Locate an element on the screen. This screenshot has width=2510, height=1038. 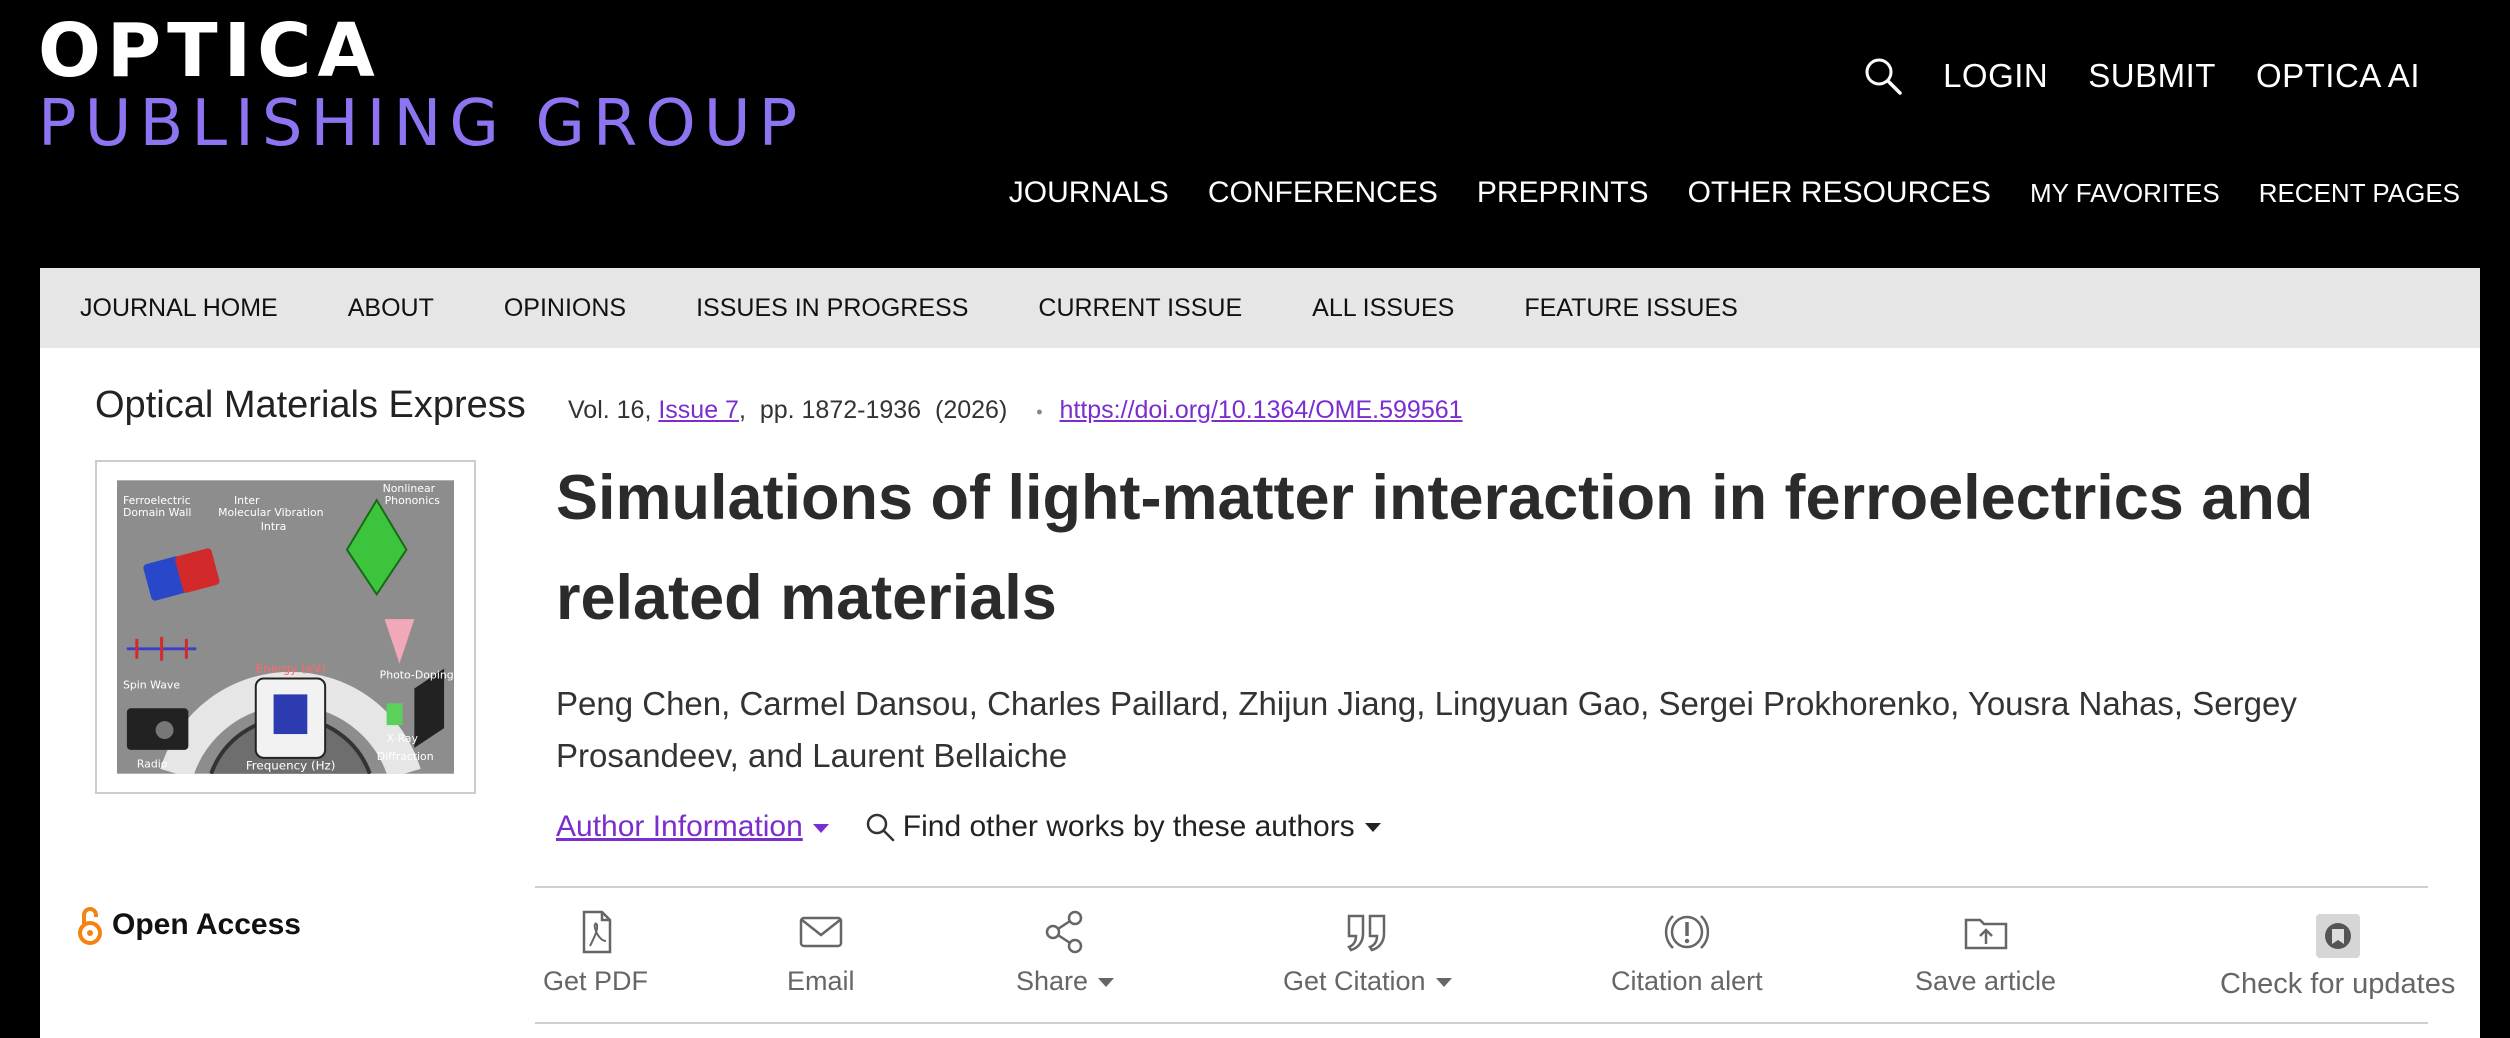
find-other-works-toggle: Find other works by these authors is located at coordinates (1123, 827).